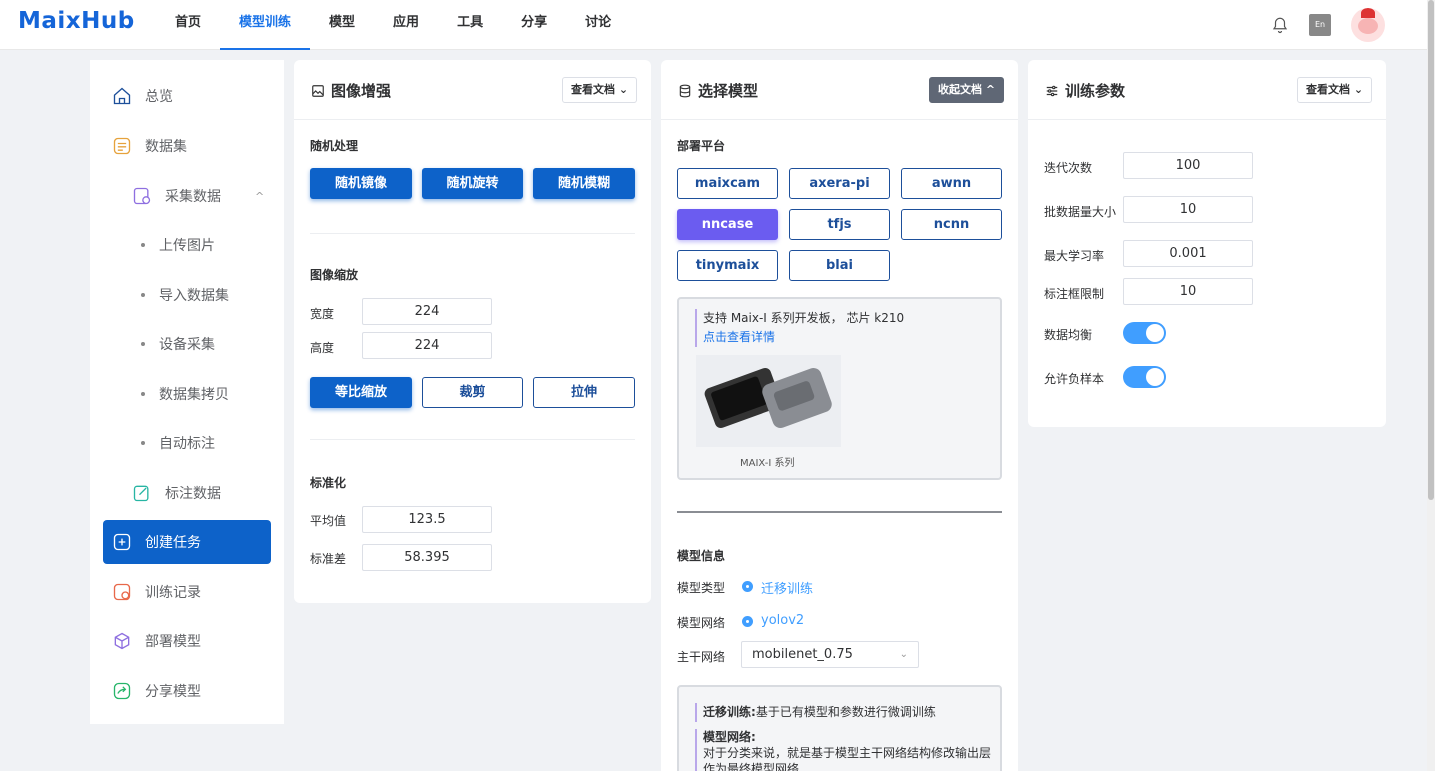 The height and width of the screenshot is (771, 1435). Describe the element at coordinates (1188, 209) in the screenshot. I see `batch-size-input: 10` at that location.